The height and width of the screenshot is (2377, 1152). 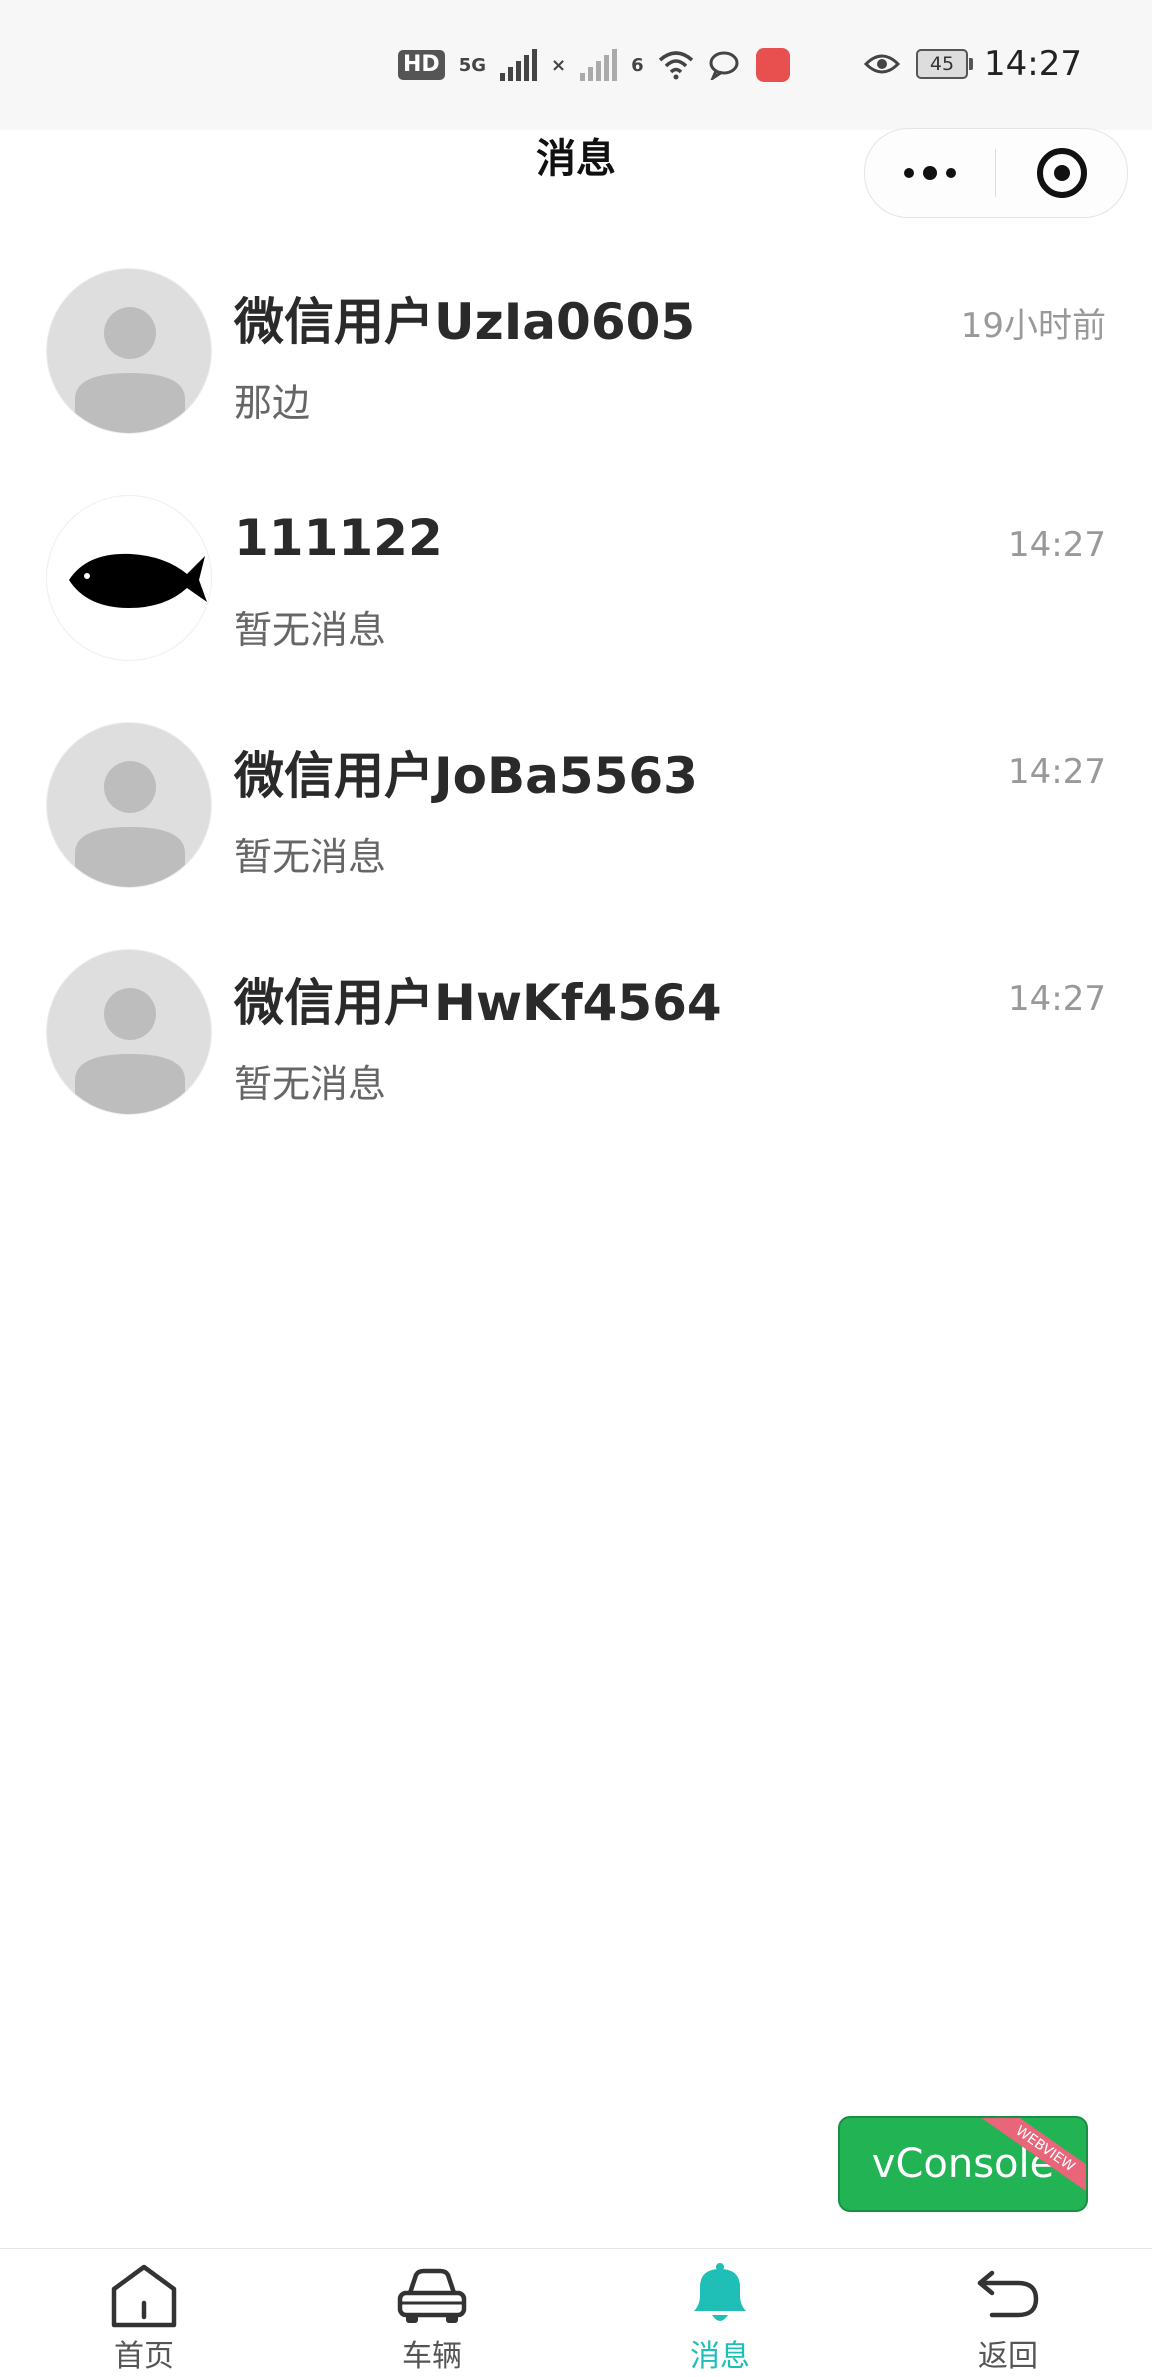 What do you see at coordinates (421, 65) in the screenshot?
I see `hd-badge: HD` at bounding box center [421, 65].